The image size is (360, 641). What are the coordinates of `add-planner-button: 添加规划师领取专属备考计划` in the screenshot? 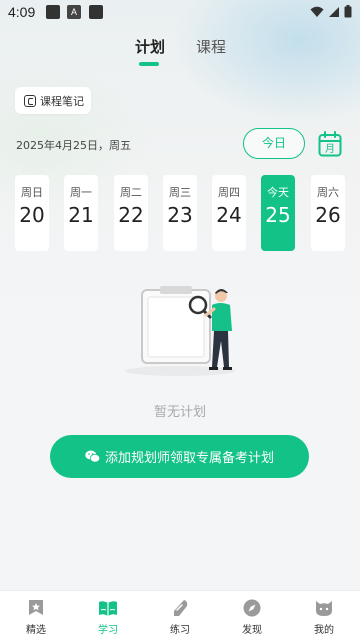 It's located at (179, 456).